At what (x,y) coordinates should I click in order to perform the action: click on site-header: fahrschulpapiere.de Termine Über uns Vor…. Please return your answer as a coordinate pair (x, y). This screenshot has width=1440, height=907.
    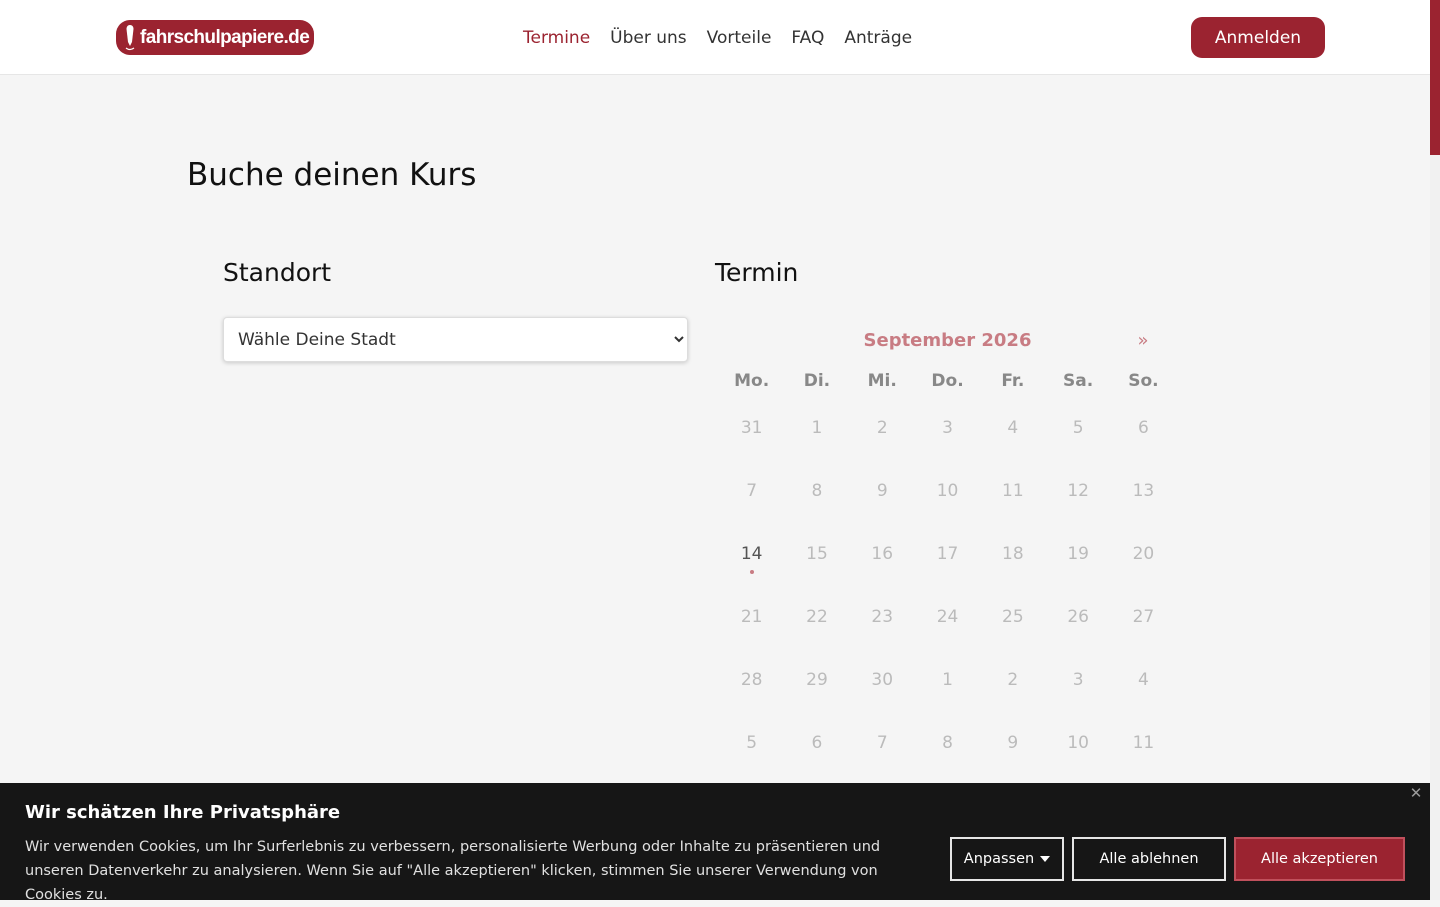
    Looking at the image, I should click on (715, 37).